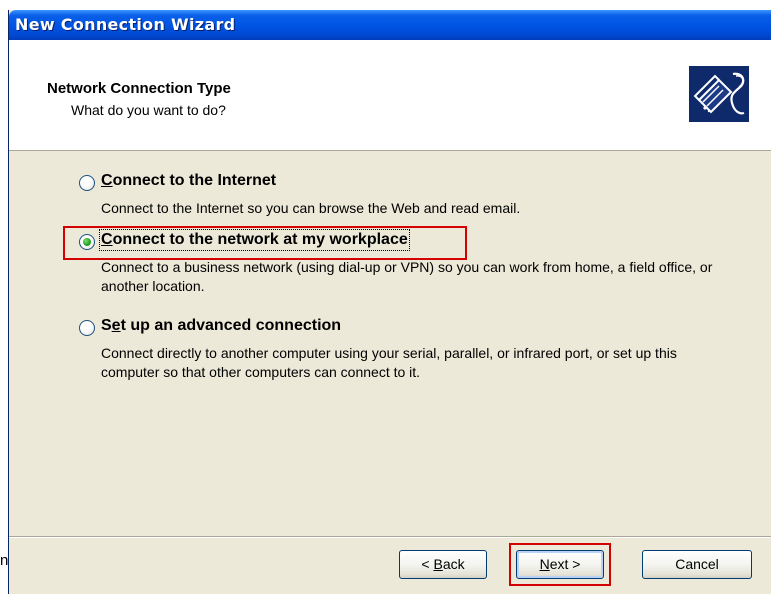 The width and height of the screenshot is (771, 594). Describe the element at coordinates (438, 564) in the screenshot. I see `back-accesskey: B` at that location.